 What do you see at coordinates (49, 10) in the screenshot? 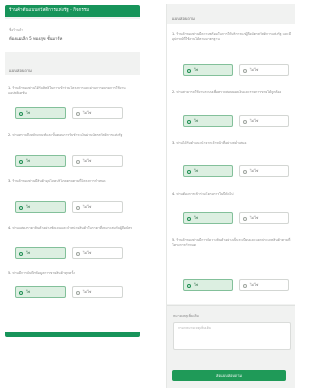
I see `app-header-title: ร้านค้าต้นแบบสวัสดิการแห่งรัฐ - กิจกรรม` at bounding box center [49, 10].